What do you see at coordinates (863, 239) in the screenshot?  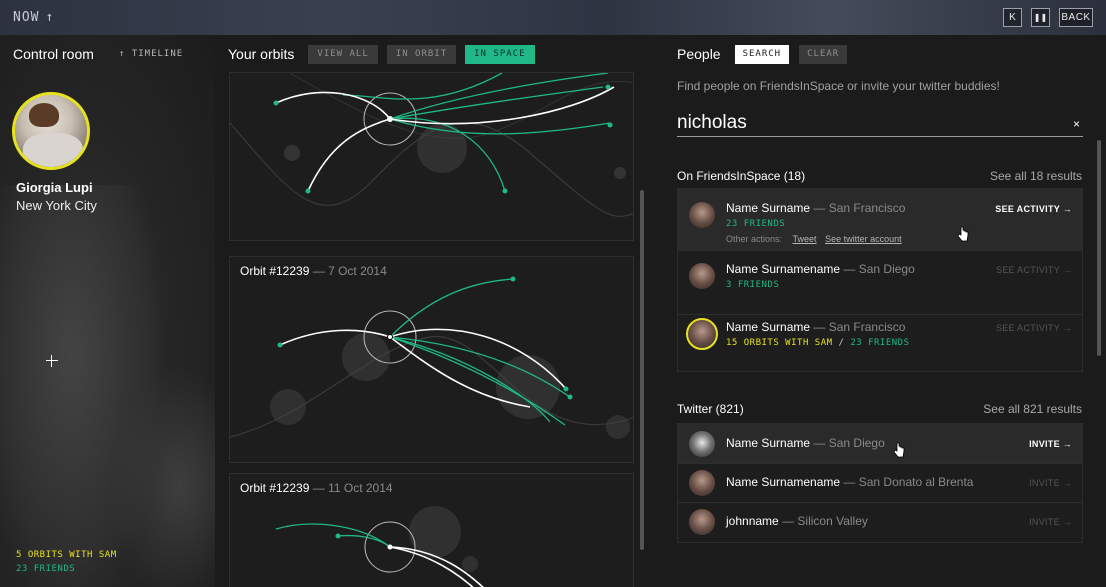 I see `see-twitter-account-link: See twitter account` at bounding box center [863, 239].